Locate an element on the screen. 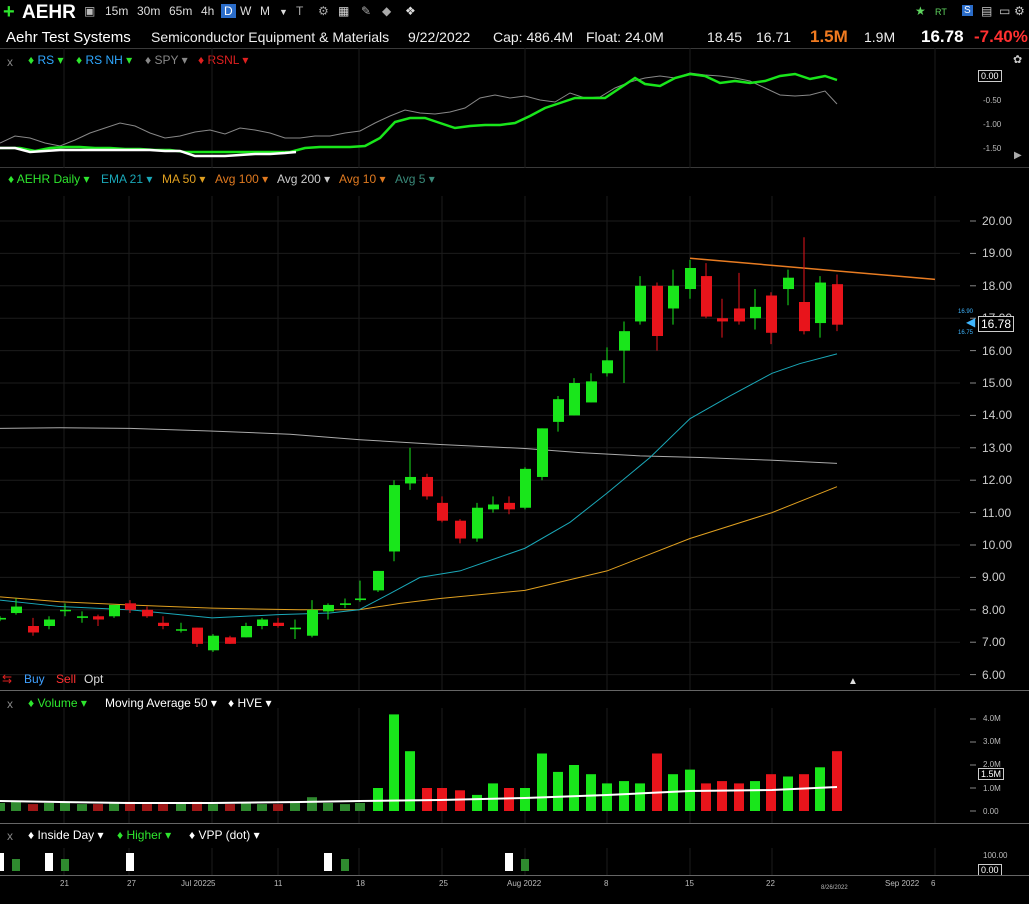  last-price: 16.78 is located at coordinates (942, 36).